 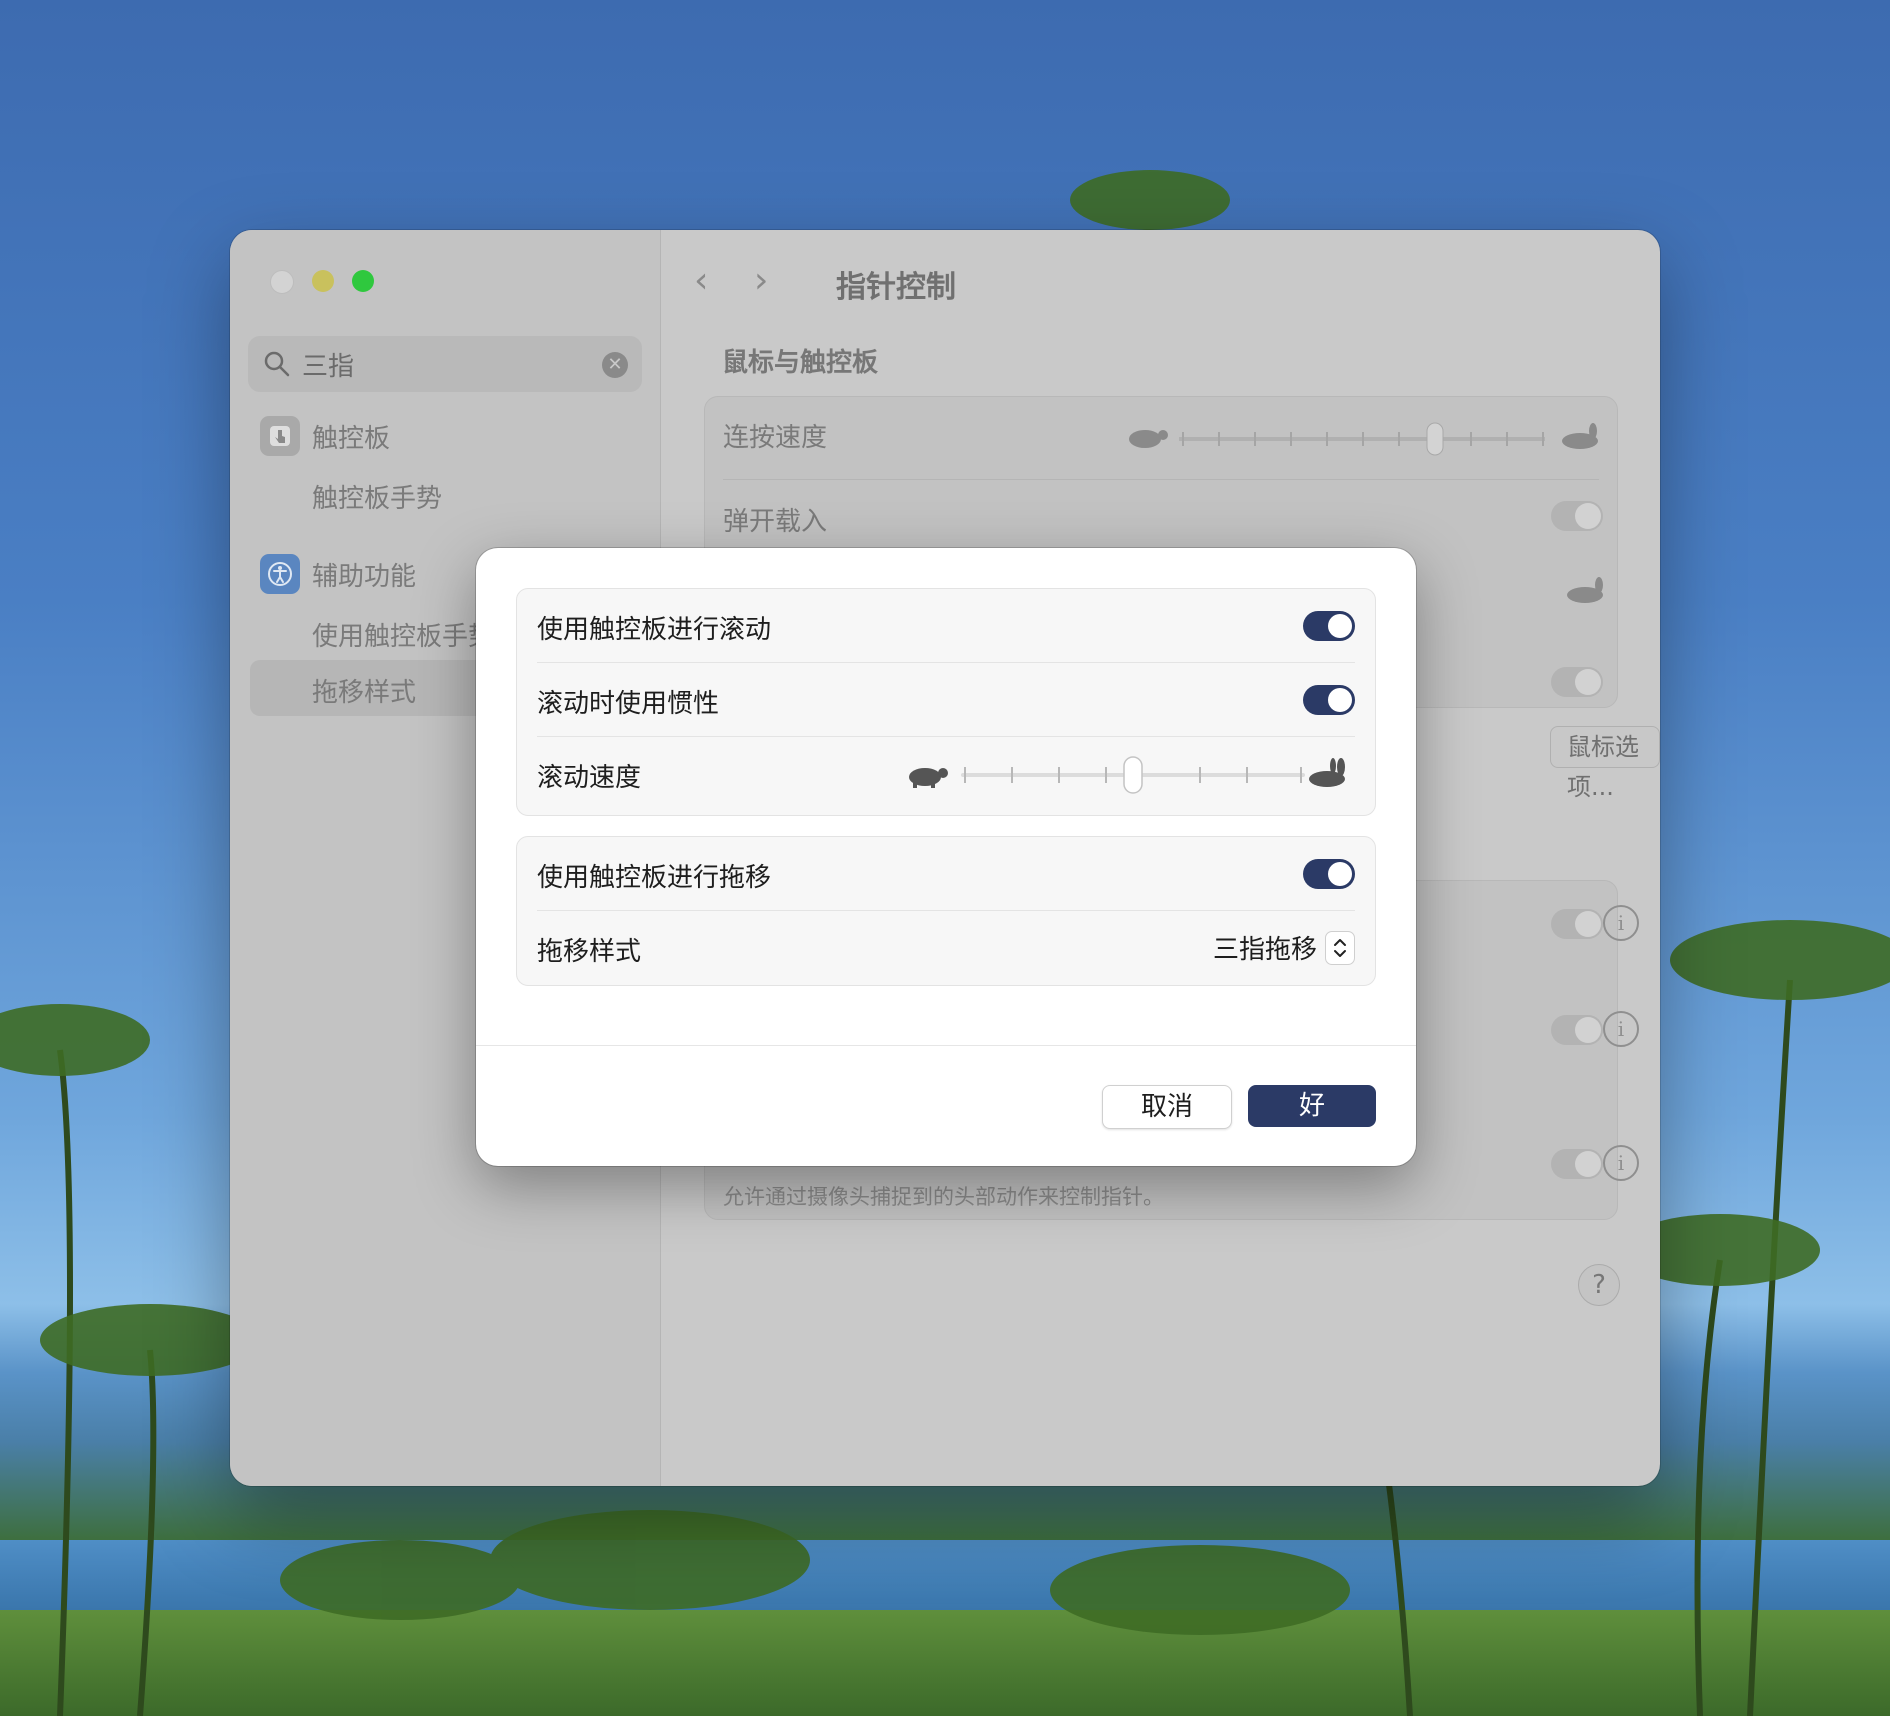 What do you see at coordinates (589, 952) in the screenshot?
I see `drag-style-label: 拖移样式` at bounding box center [589, 952].